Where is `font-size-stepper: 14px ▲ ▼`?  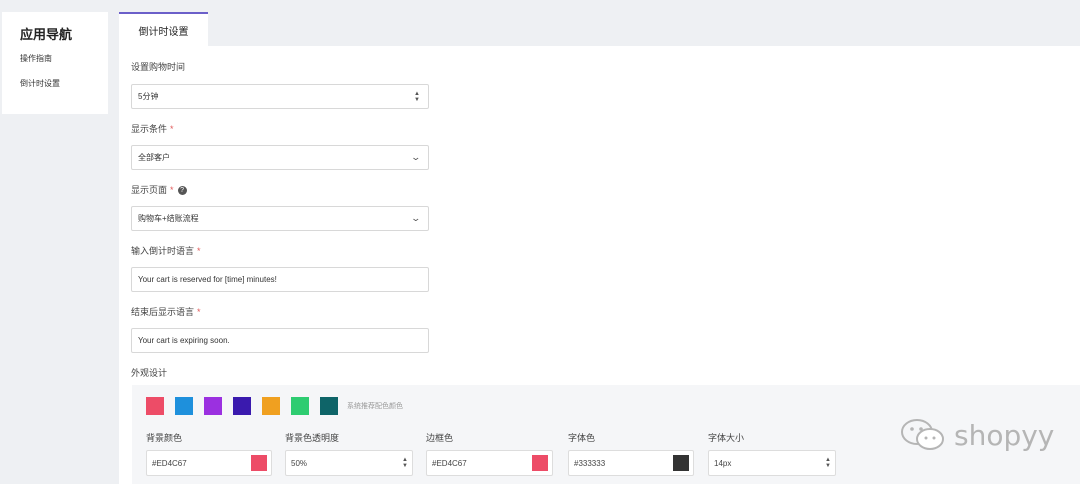 font-size-stepper: 14px ▲ ▼ is located at coordinates (772, 463).